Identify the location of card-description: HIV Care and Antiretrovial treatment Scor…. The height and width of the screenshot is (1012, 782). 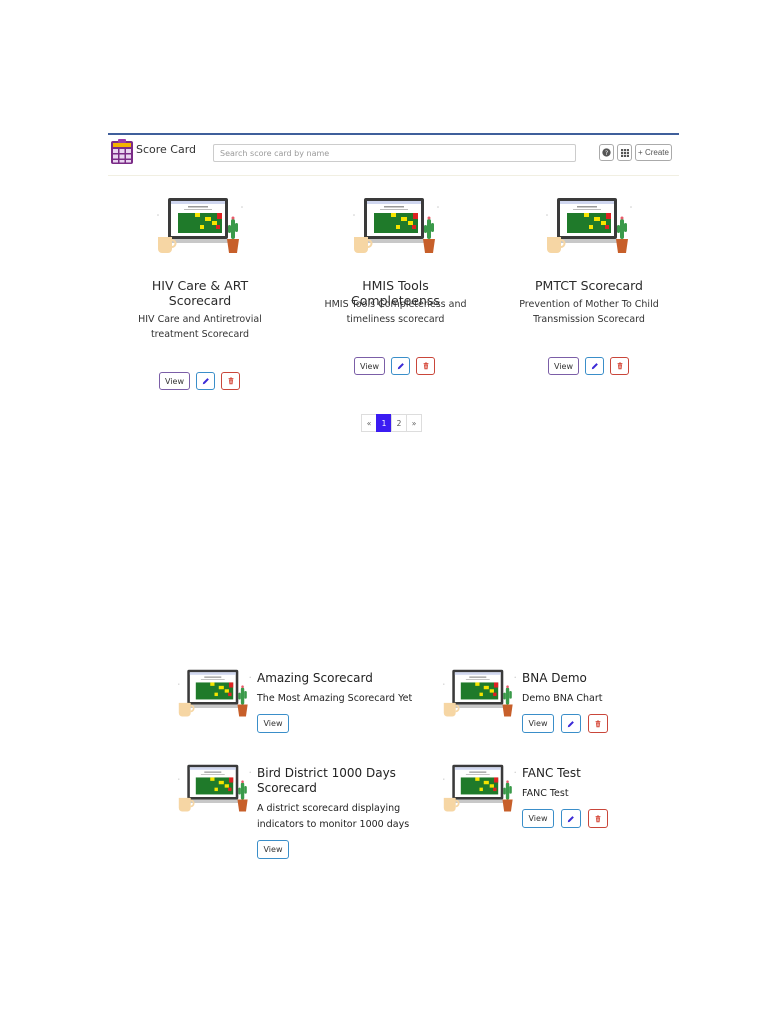
(200, 327).